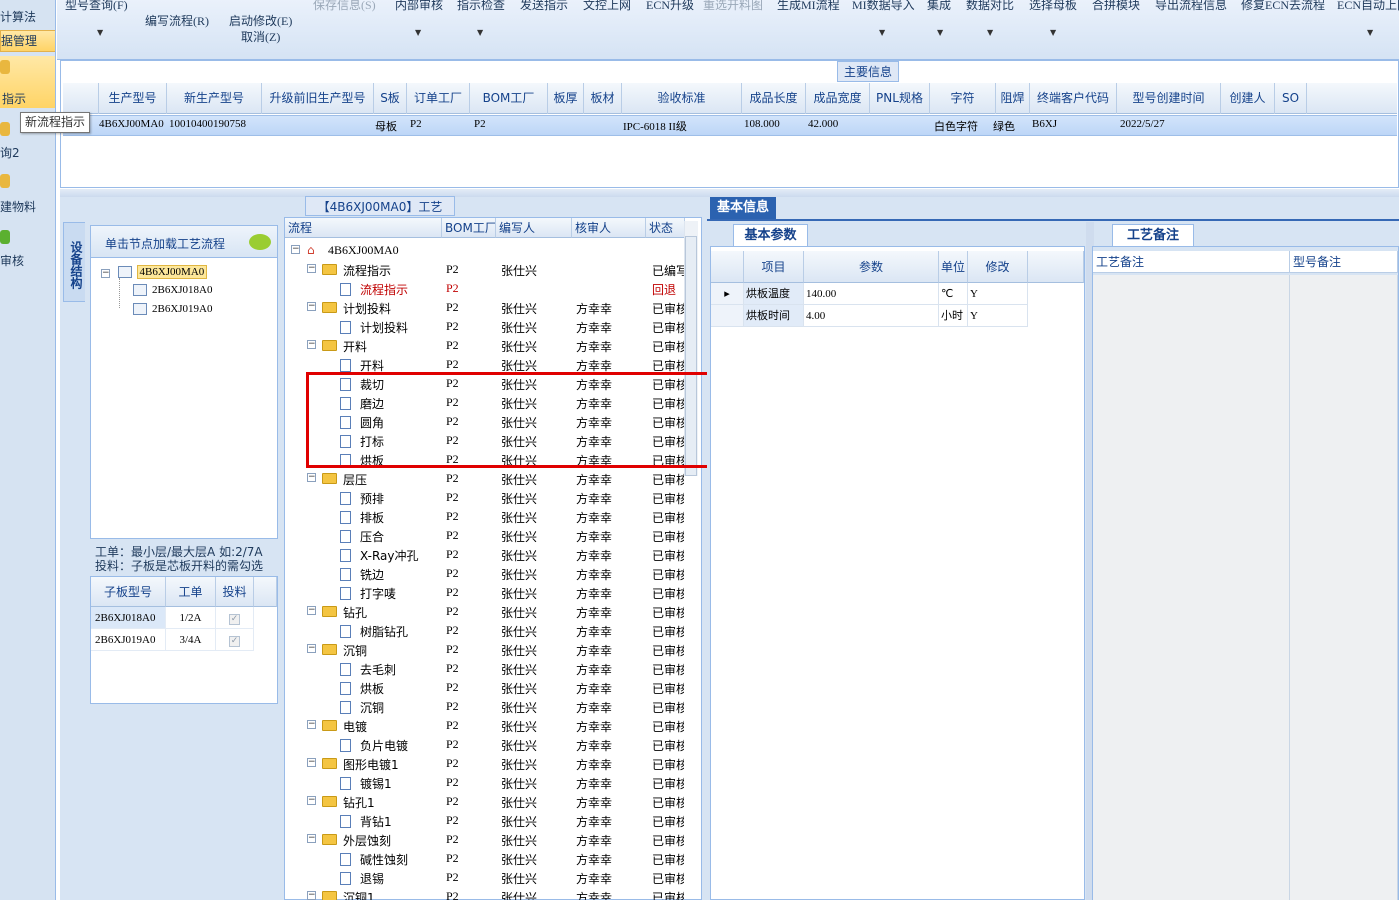  Describe the element at coordinates (838, 98) in the screenshot. I see `col-header: 成品宽度` at that location.